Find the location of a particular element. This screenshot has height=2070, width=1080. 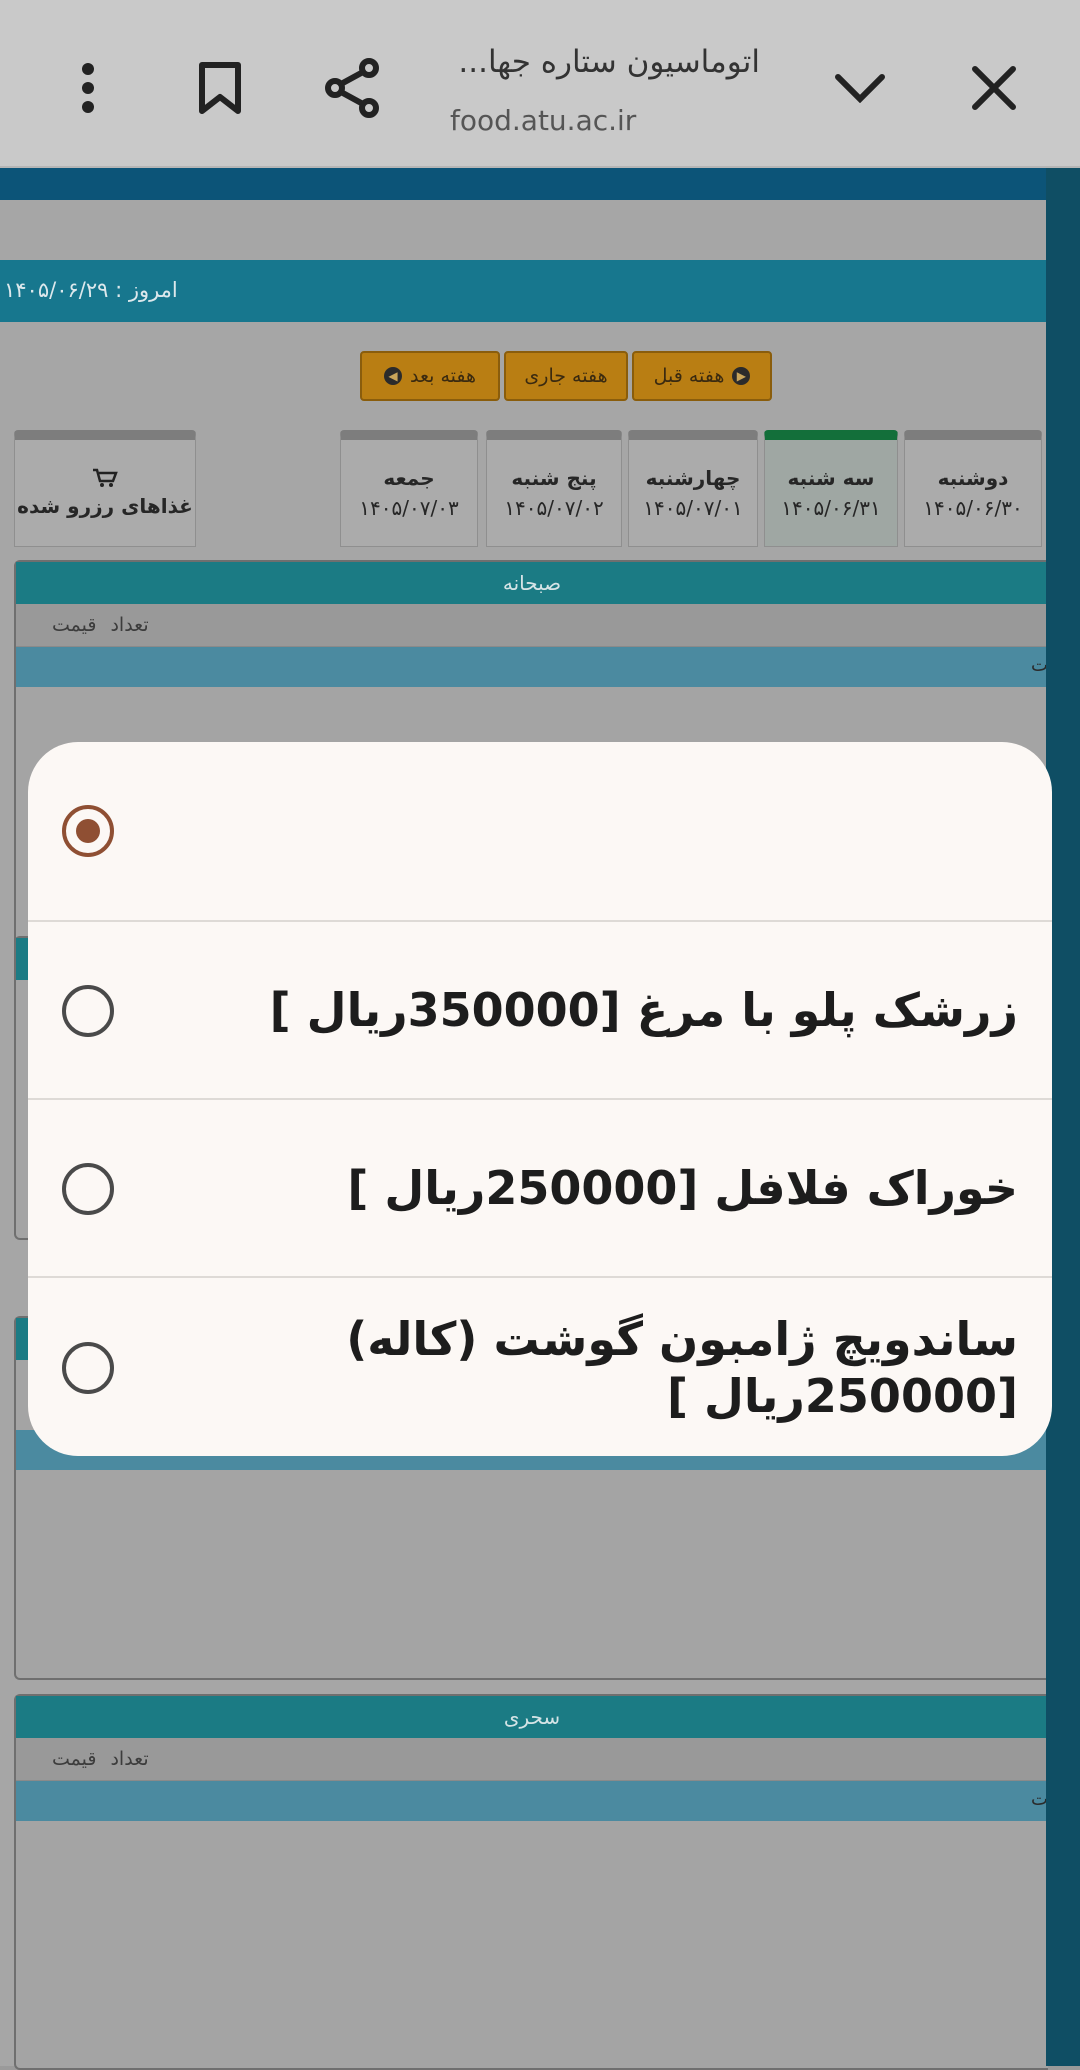

option-falafel: خوراک فلافل [250000ریال ] is located at coordinates (540, 1188).